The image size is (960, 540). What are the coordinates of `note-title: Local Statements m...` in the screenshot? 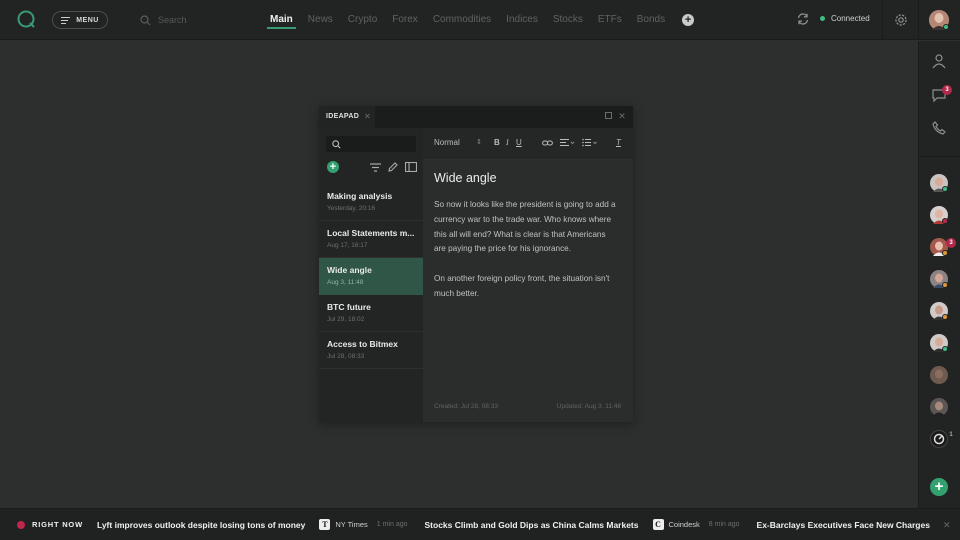 It's located at (371, 233).